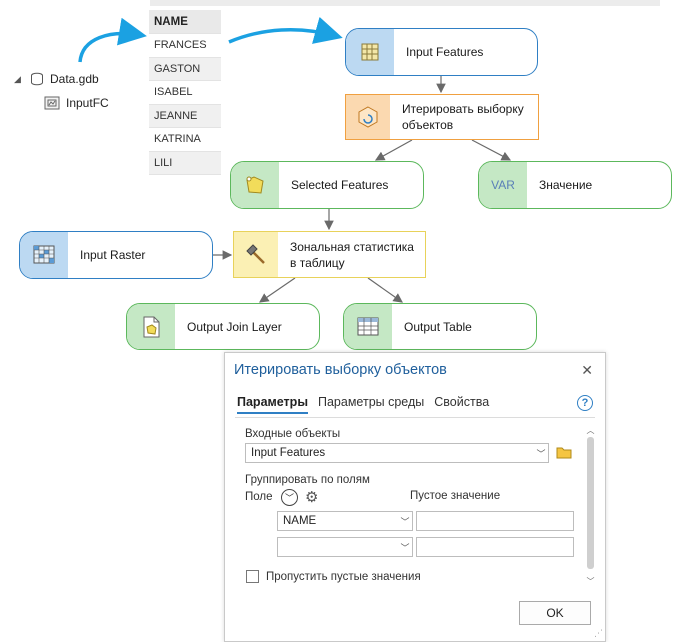  What do you see at coordinates (311, 497) in the screenshot?
I see `gear-icon: ⚙` at bounding box center [311, 497].